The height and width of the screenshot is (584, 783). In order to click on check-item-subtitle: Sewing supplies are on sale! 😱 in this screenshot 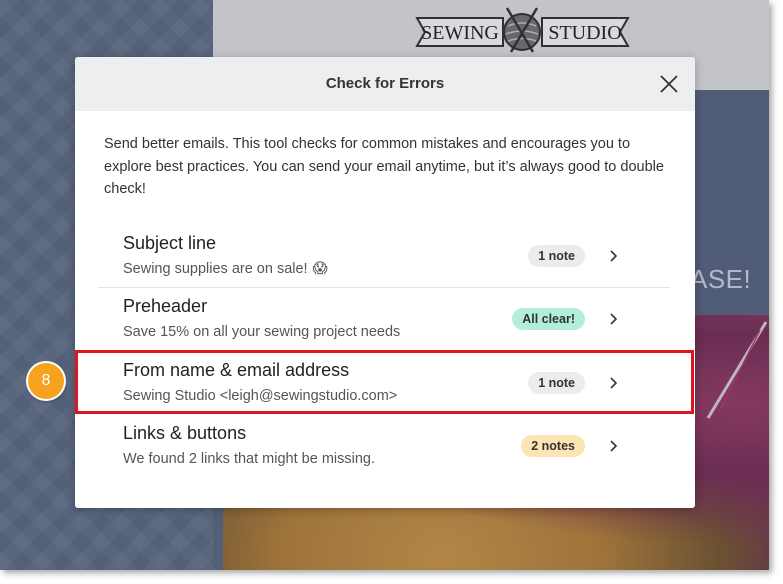, I will do `click(225, 269)`.